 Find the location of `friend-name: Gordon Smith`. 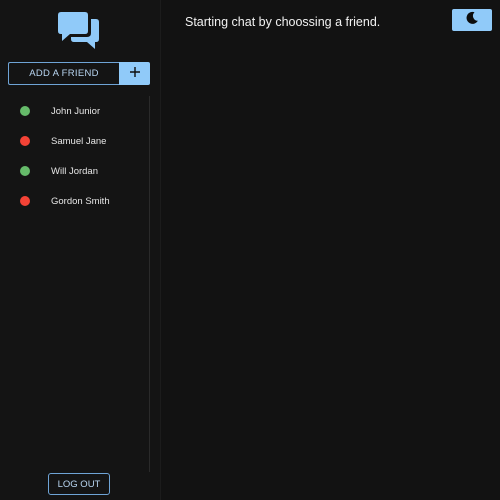

friend-name: Gordon Smith is located at coordinates (80, 201).